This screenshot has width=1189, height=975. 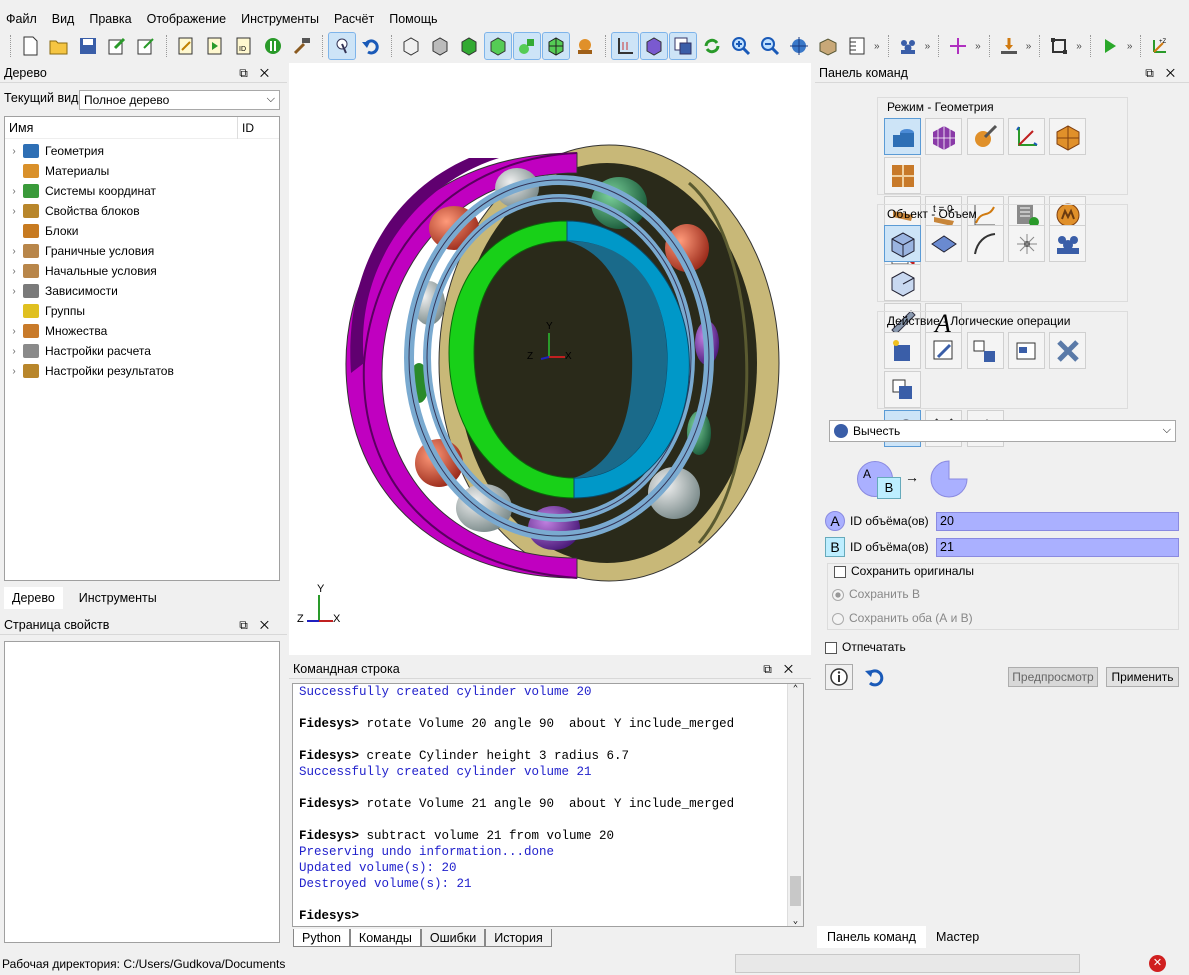 I want to click on load-icon, so click(x=1009, y=46).